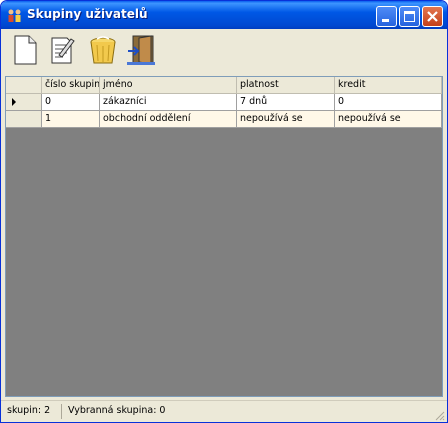 The height and width of the screenshot is (423, 448). I want to click on exit-door-icon, so click(141, 50).